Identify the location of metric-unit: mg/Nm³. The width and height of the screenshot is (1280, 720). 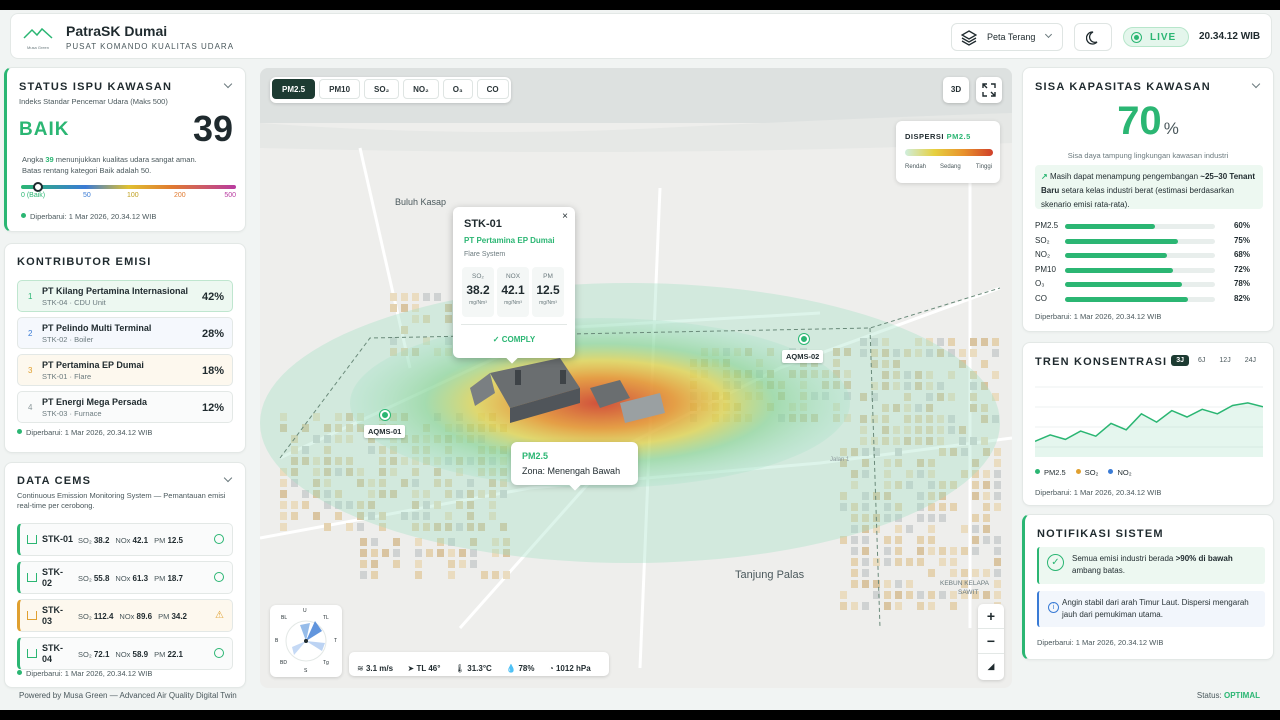
(513, 303).